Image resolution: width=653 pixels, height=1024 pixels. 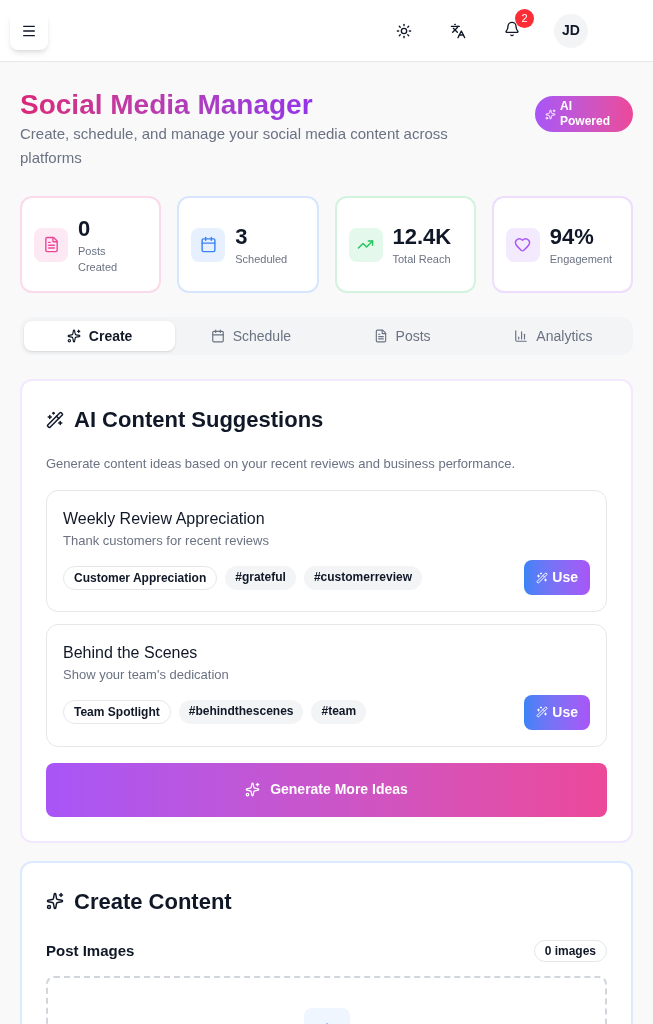 What do you see at coordinates (91, 950) in the screenshot?
I see `section-label: Post Images` at bounding box center [91, 950].